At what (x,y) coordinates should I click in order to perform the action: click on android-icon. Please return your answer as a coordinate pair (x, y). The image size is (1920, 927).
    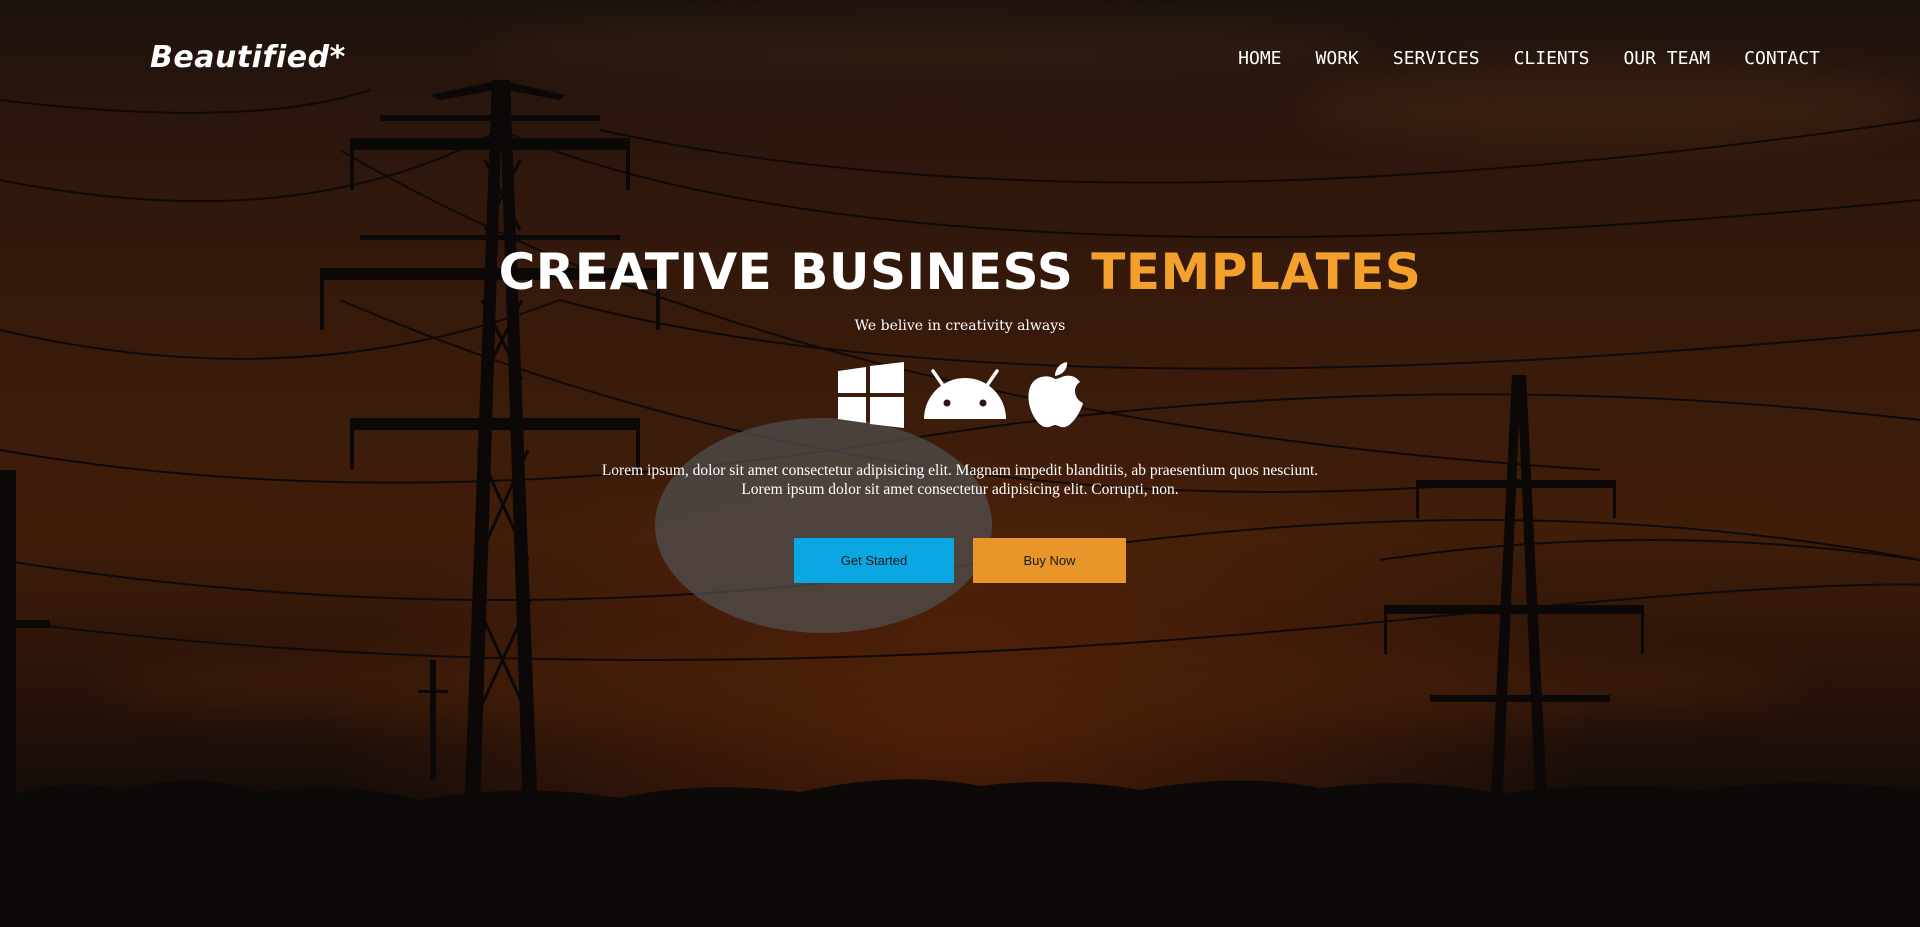
    Looking at the image, I should click on (965, 395).